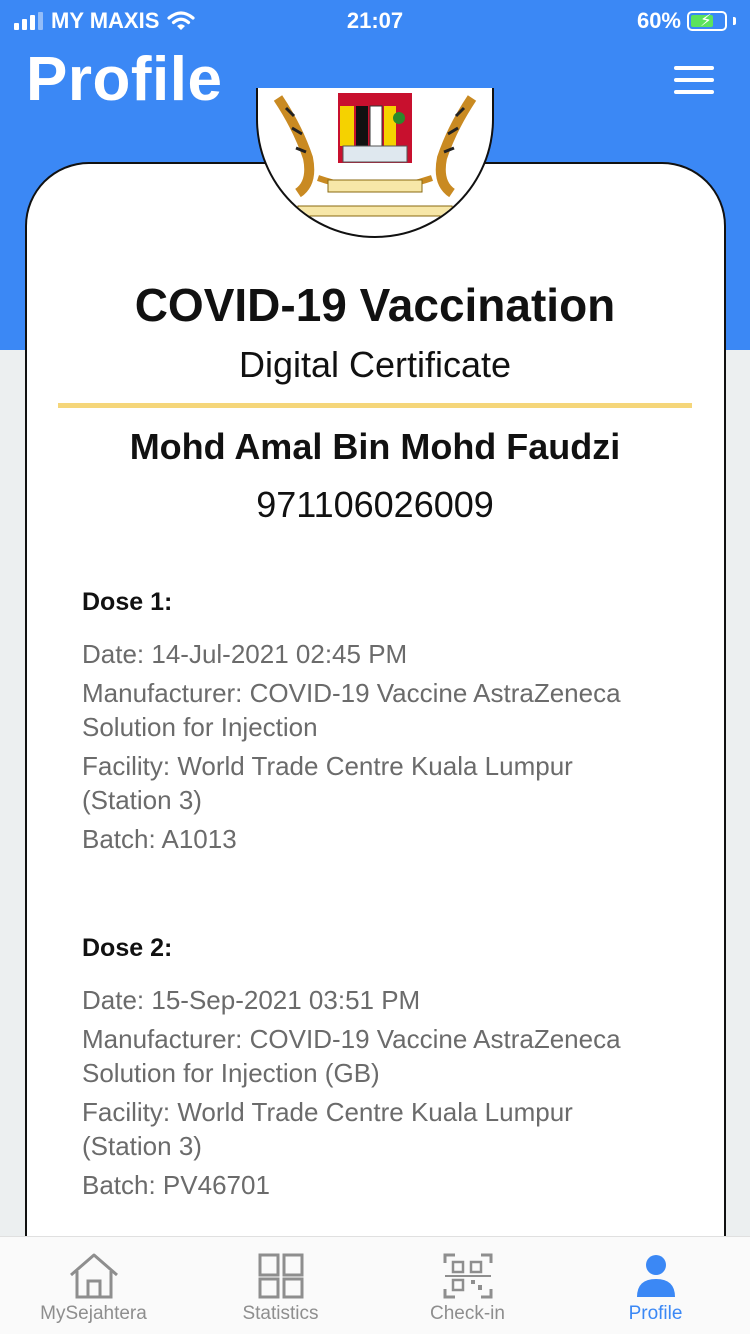  I want to click on person-icon, so click(655, 1276).